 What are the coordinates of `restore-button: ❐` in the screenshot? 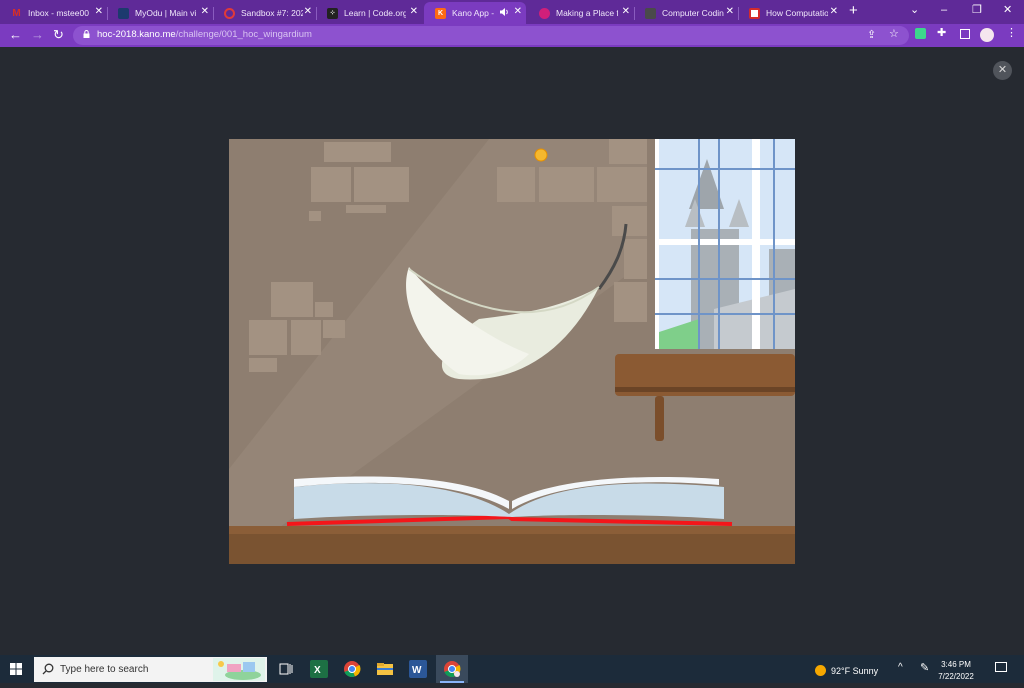 It's located at (977, 10).